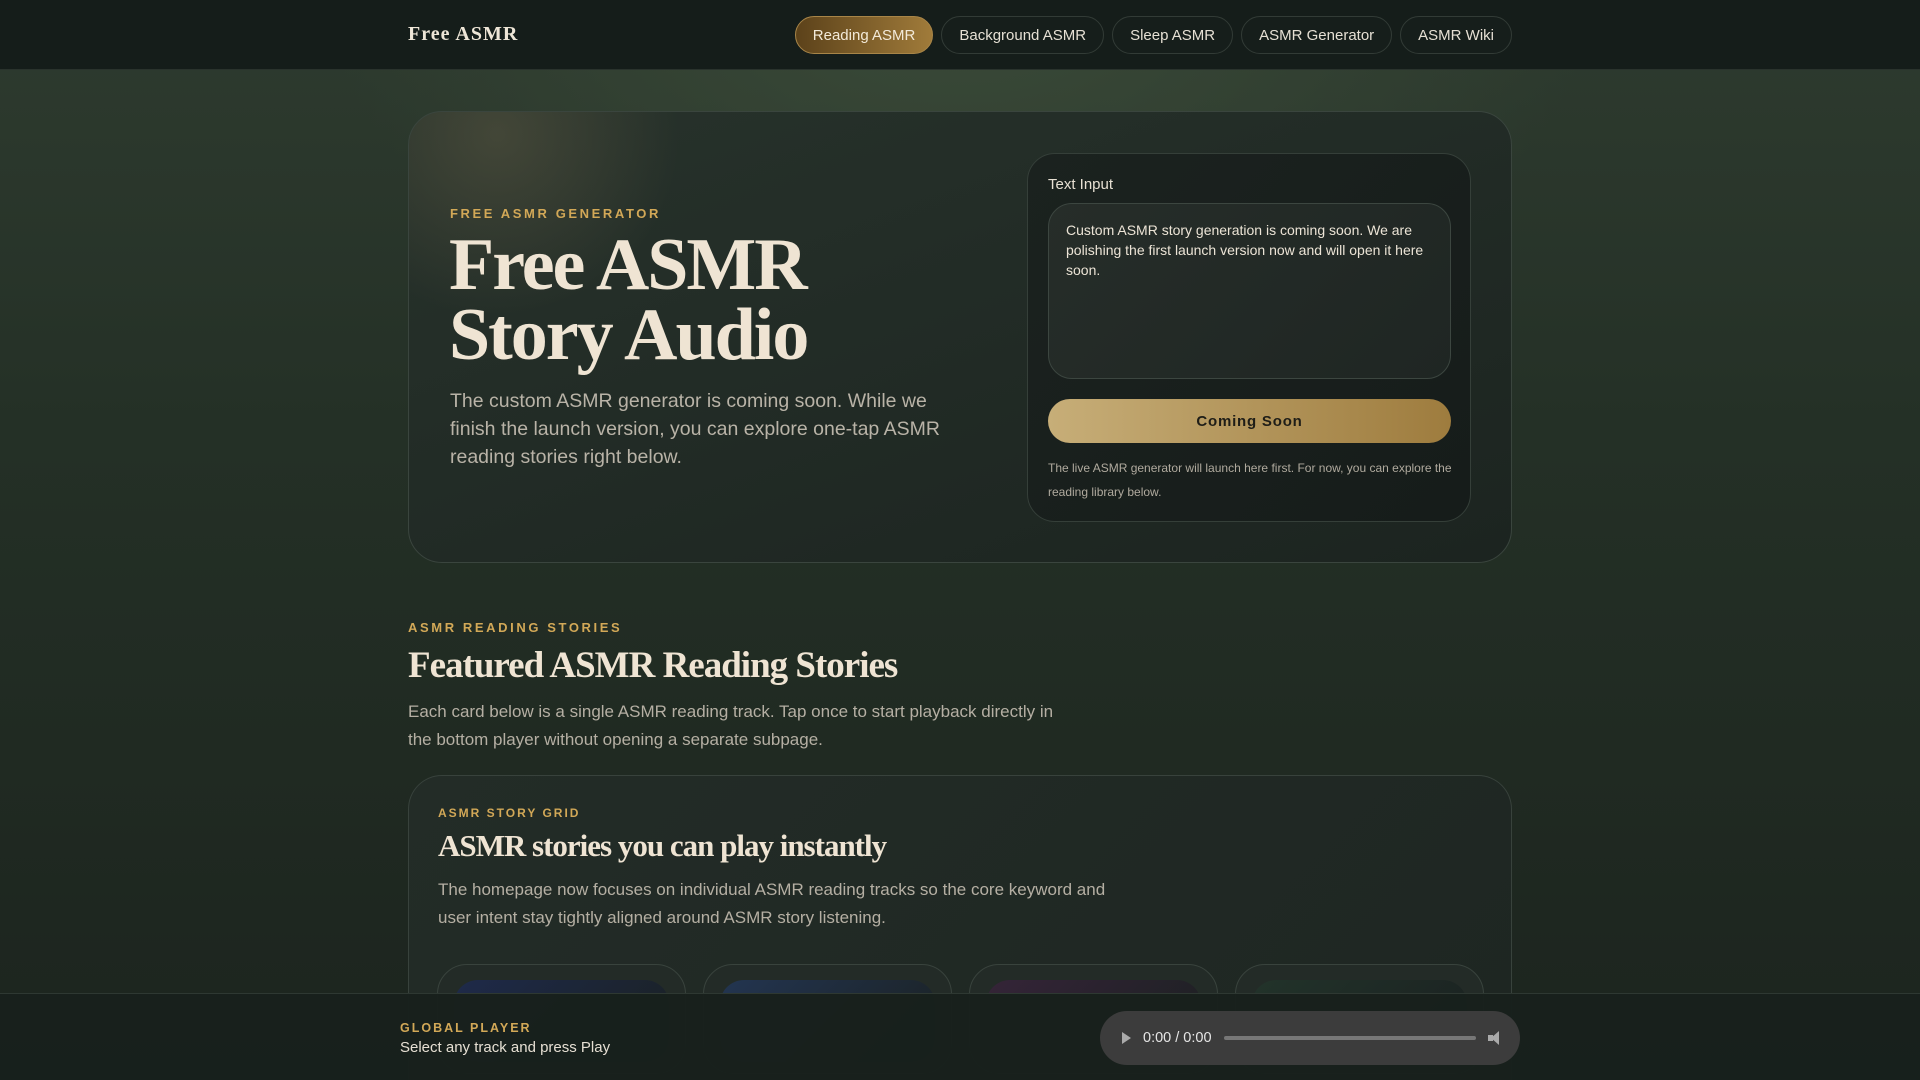 Image resolution: width=1920 pixels, height=1080 pixels. What do you see at coordinates (662, 845) in the screenshot?
I see `grid-title: ASMR stories you can play instantly` at bounding box center [662, 845].